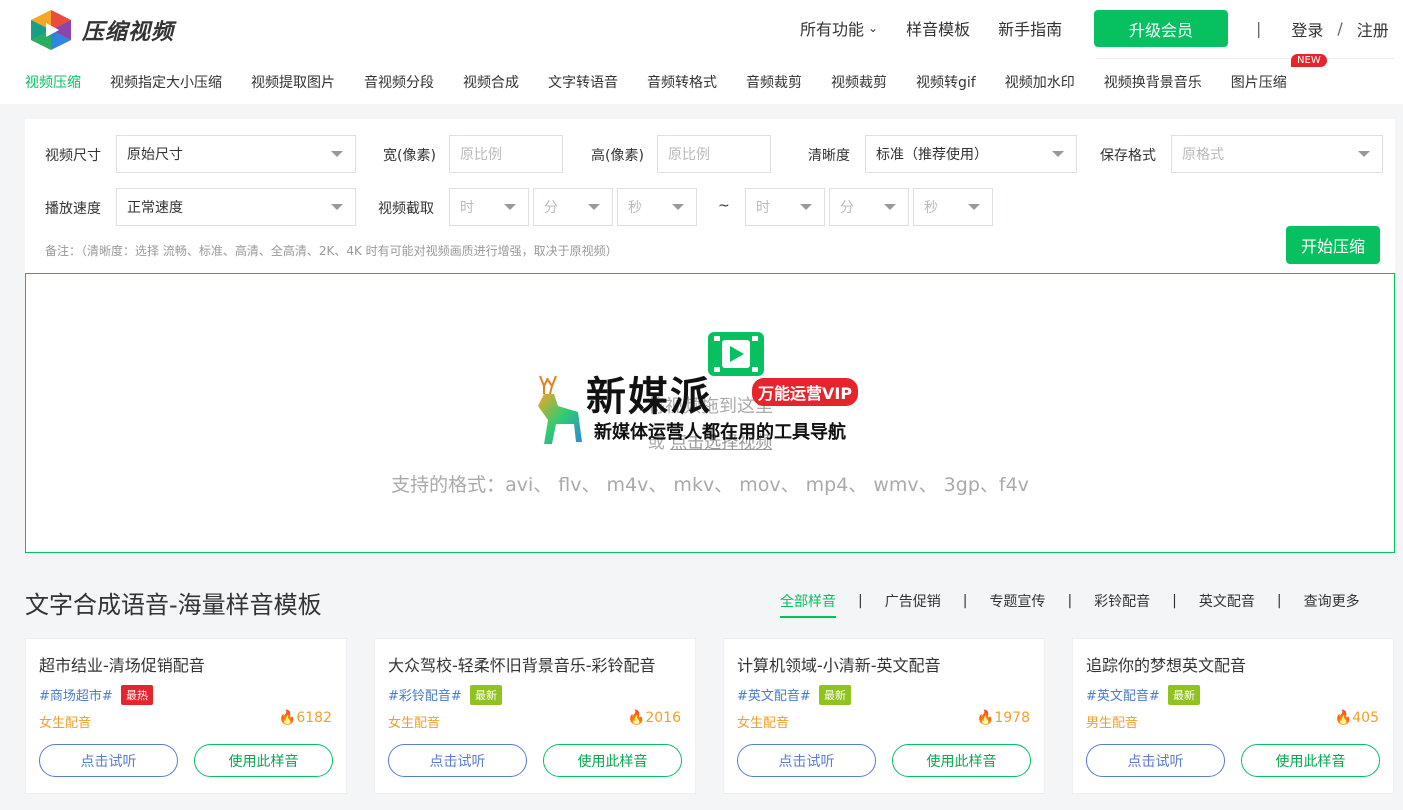 Image resolution: width=1403 pixels, height=810 pixels. Describe the element at coordinates (491, 82) in the screenshot. I see `tool-merge: 视频合成` at that location.